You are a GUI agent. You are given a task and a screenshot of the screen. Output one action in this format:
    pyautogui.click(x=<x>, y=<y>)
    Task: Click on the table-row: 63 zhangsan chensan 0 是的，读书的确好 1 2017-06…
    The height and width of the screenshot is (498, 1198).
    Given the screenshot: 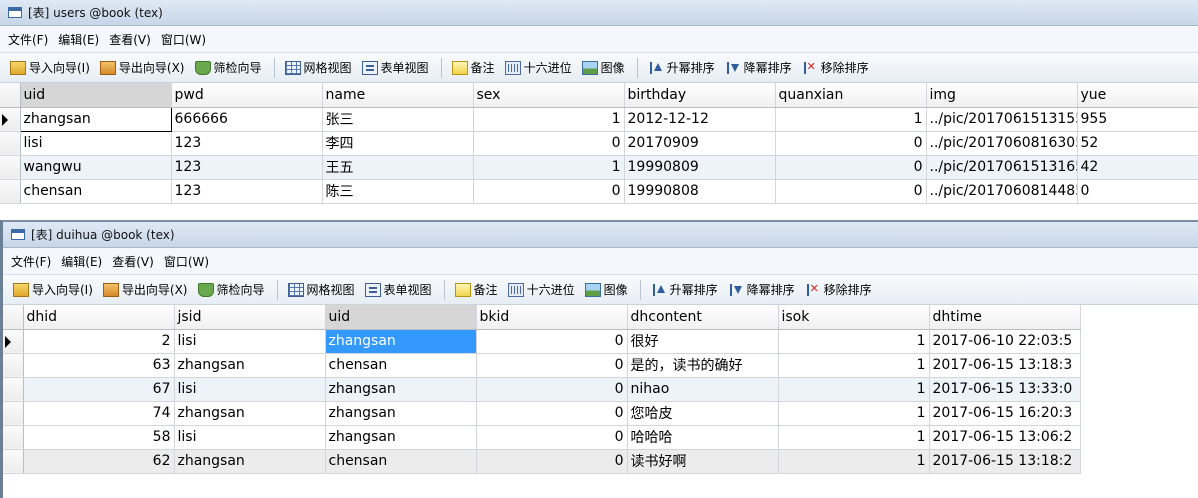 What is the action you would take?
    pyautogui.click(x=542, y=365)
    